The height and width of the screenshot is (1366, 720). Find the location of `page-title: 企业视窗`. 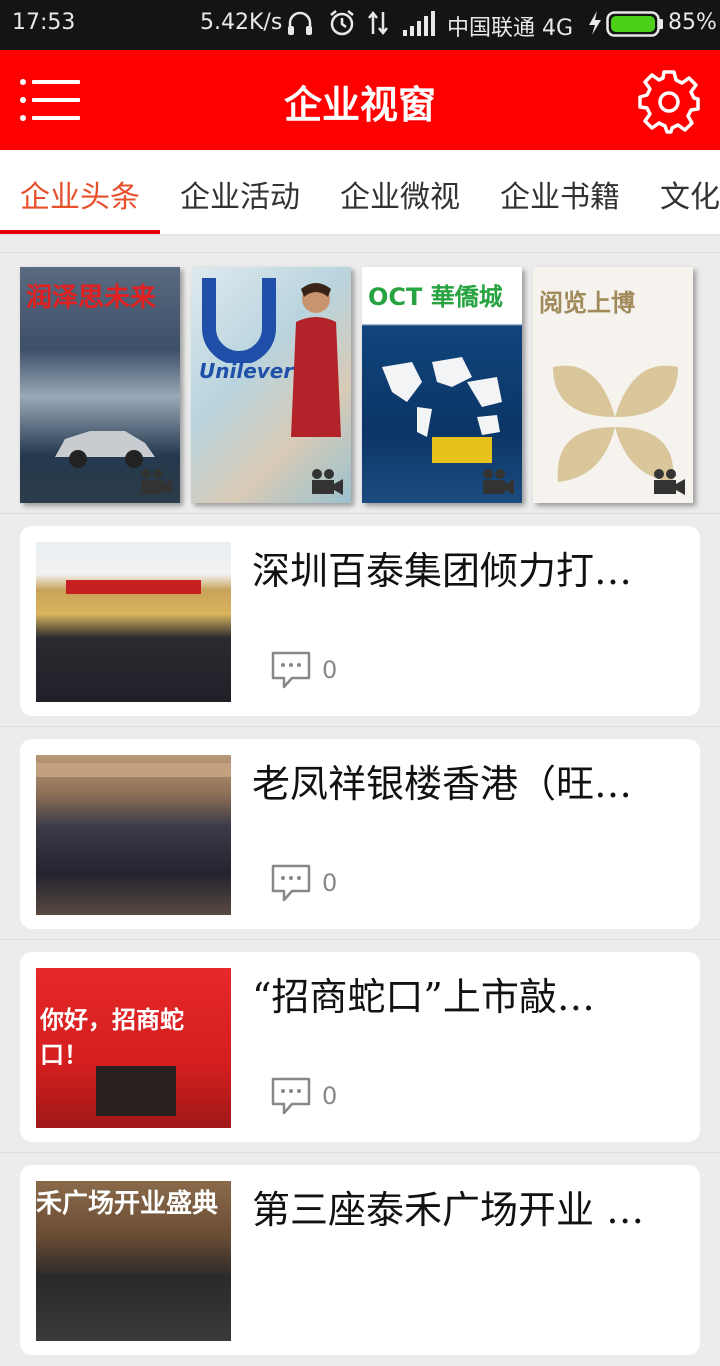

page-title: 企业视窗 is located at coordinates (359, 104).